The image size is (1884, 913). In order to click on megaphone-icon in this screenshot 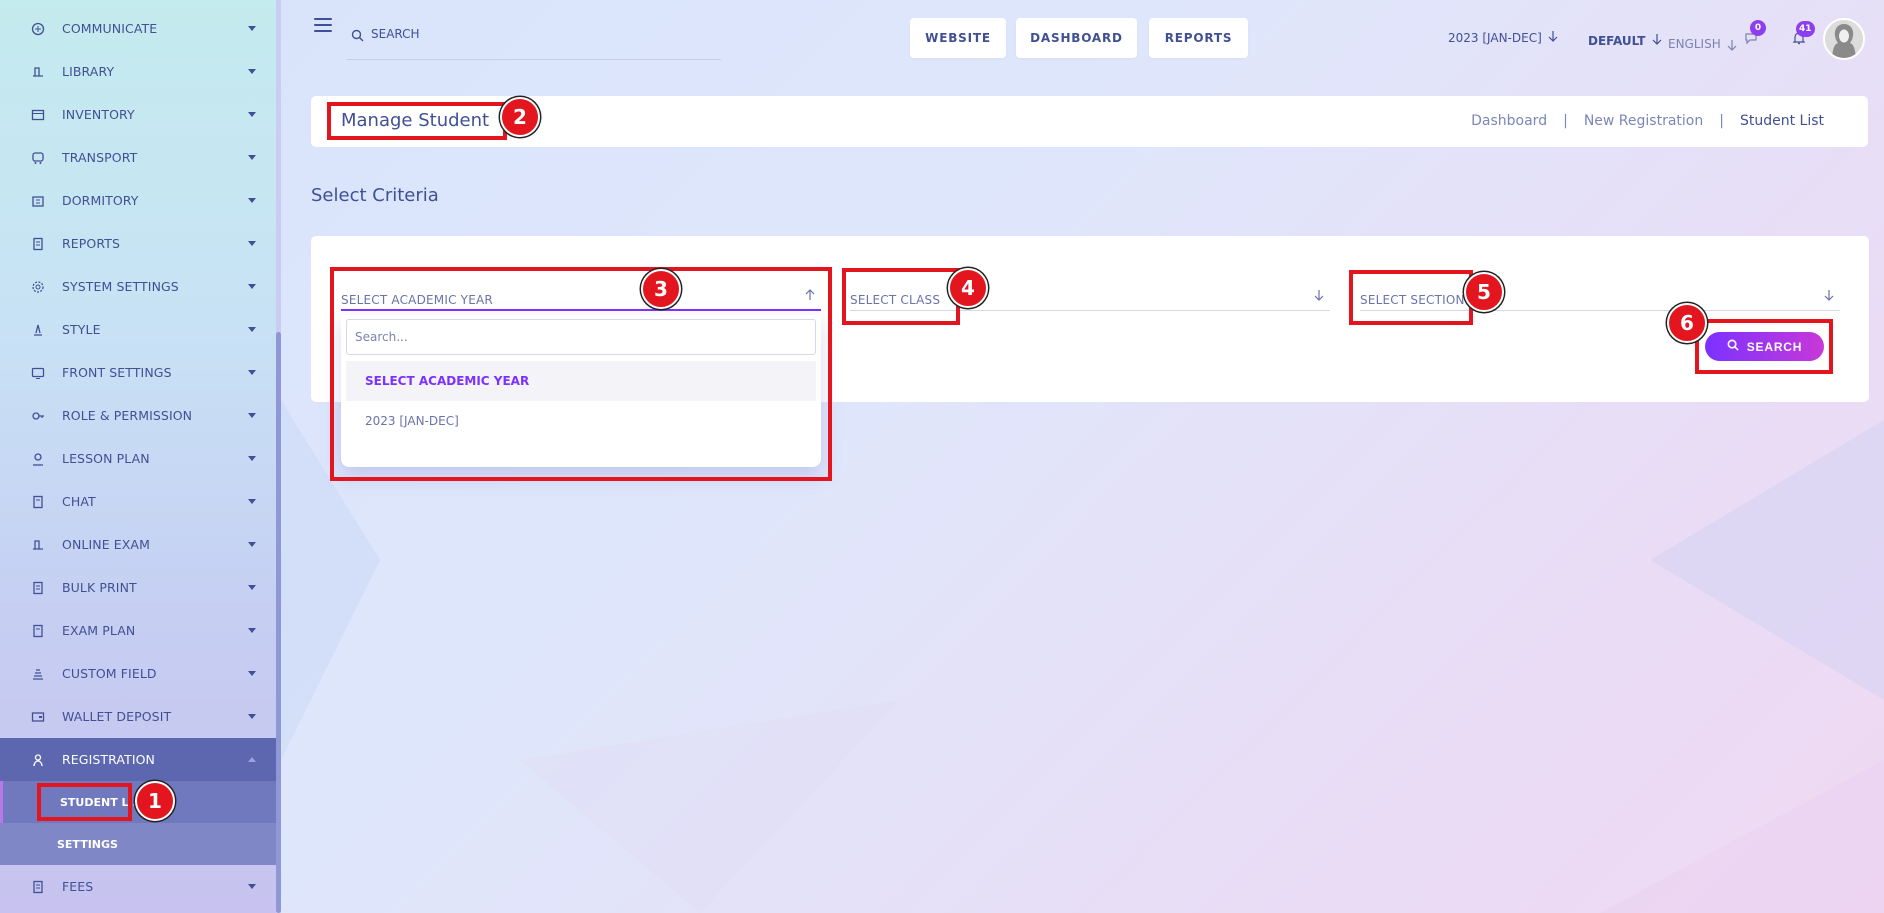, I will do `click(37, 28)`.